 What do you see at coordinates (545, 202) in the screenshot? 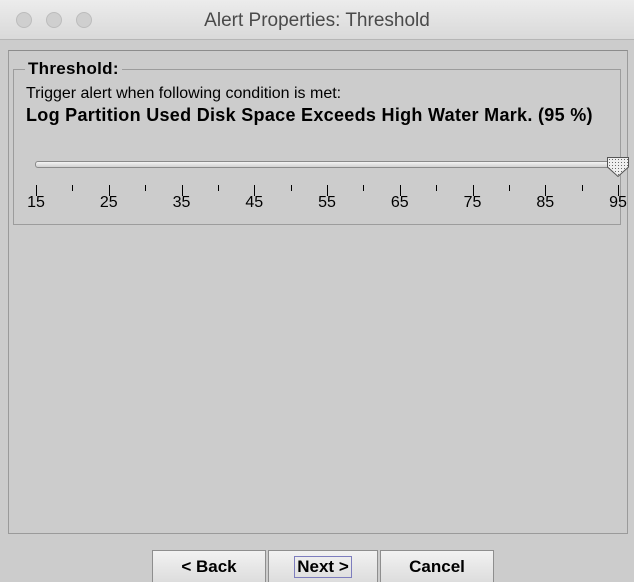
I see `tick-label: 85` at bounding box center [545, 202].